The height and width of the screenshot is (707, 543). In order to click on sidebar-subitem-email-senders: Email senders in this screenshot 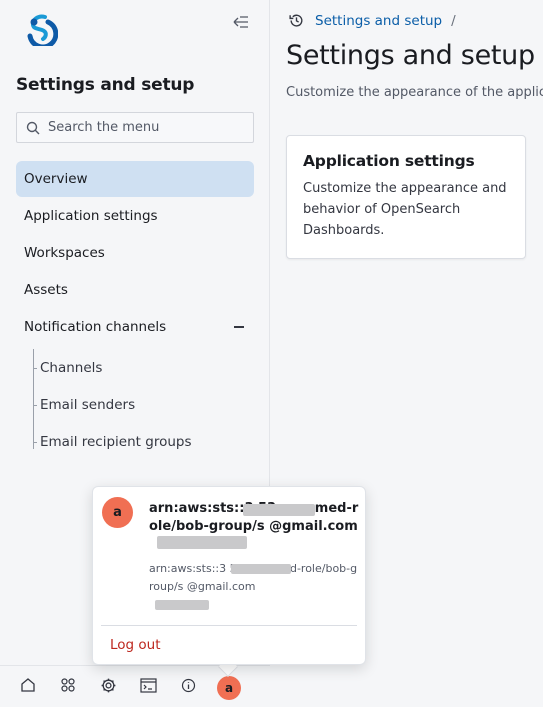, I will do `click(87, 405)`.